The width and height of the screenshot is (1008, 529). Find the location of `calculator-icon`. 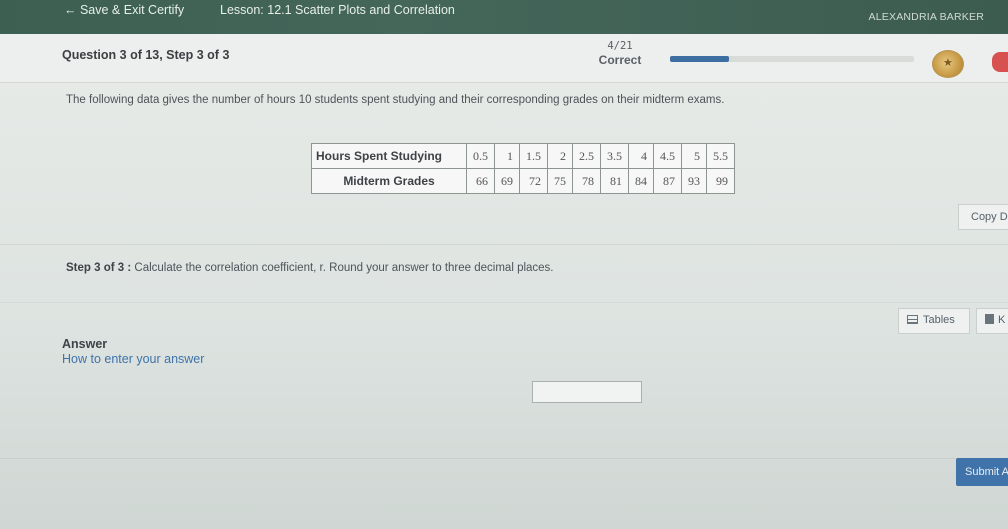

calculator-icon is located at coordinates (989, 319).